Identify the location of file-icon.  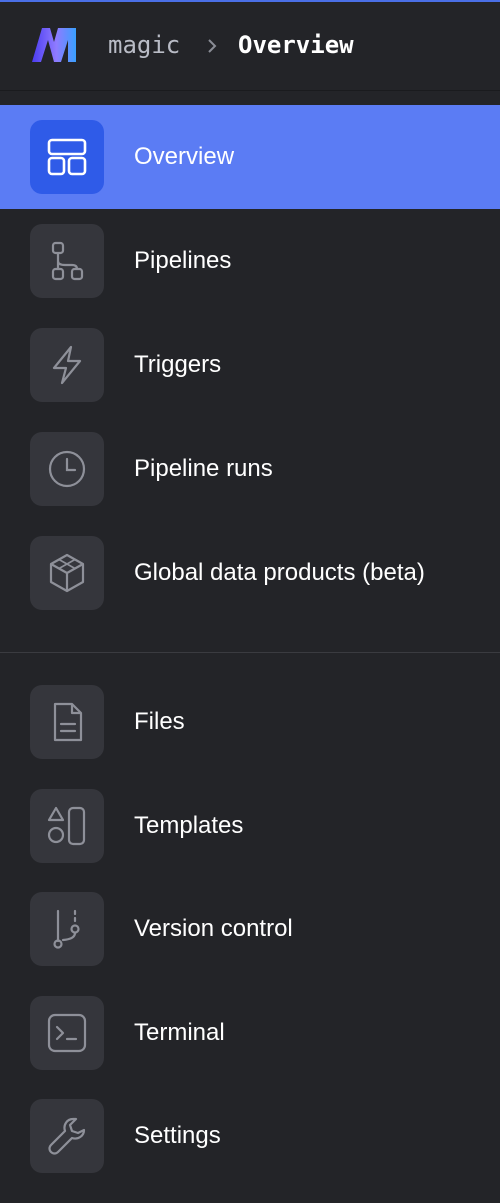
(68, 722).